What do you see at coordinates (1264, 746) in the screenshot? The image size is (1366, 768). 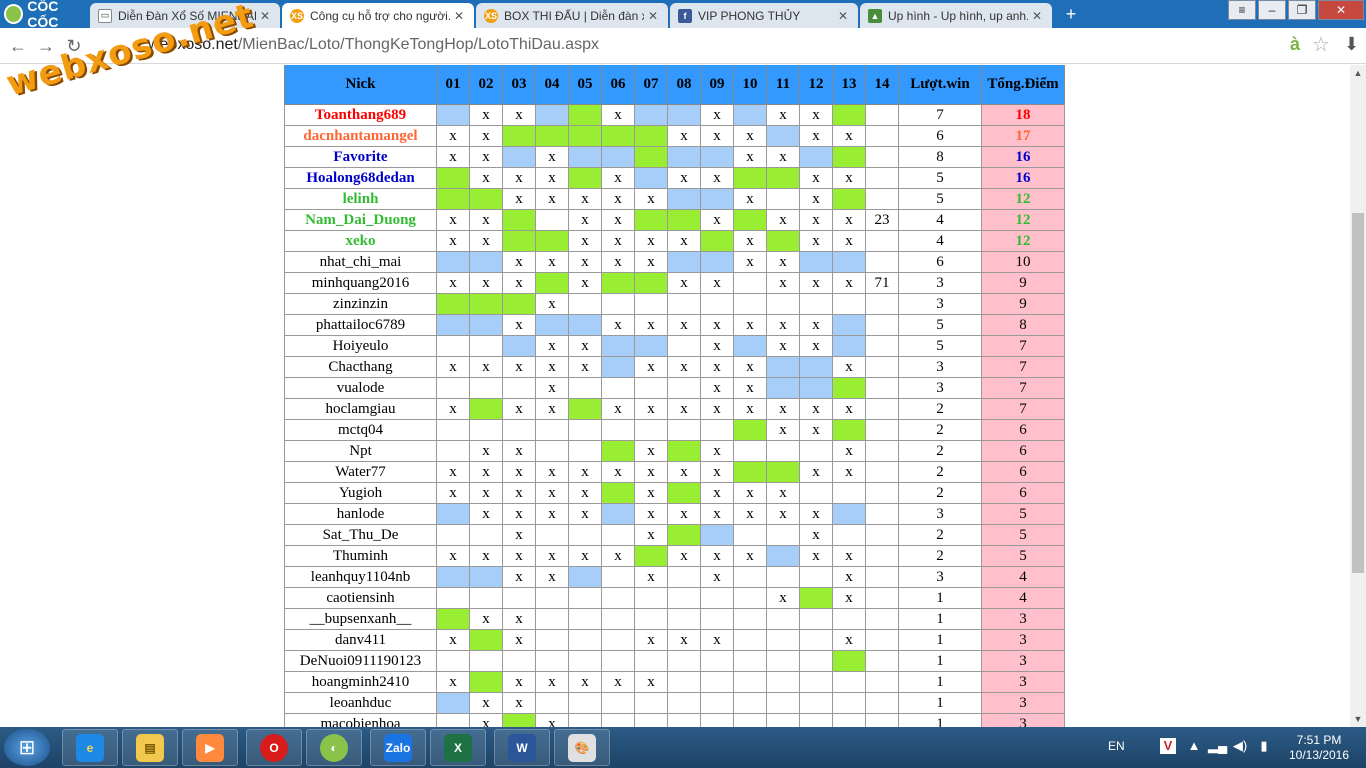 I see `battery-icon: ▮` at bounding box center [1264, 746].